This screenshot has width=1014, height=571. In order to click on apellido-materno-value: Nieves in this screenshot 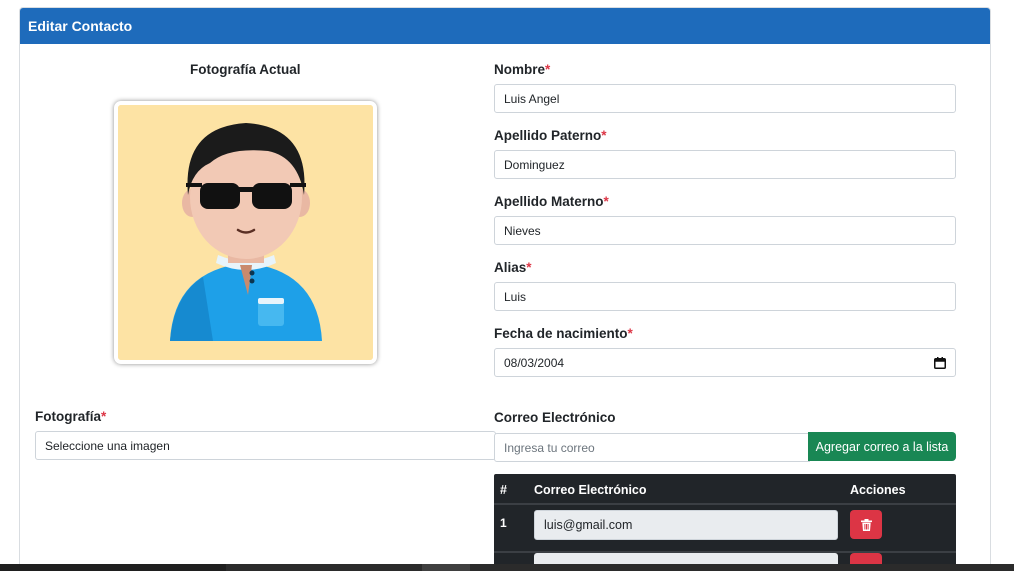, I will do `click(522, 230)`.